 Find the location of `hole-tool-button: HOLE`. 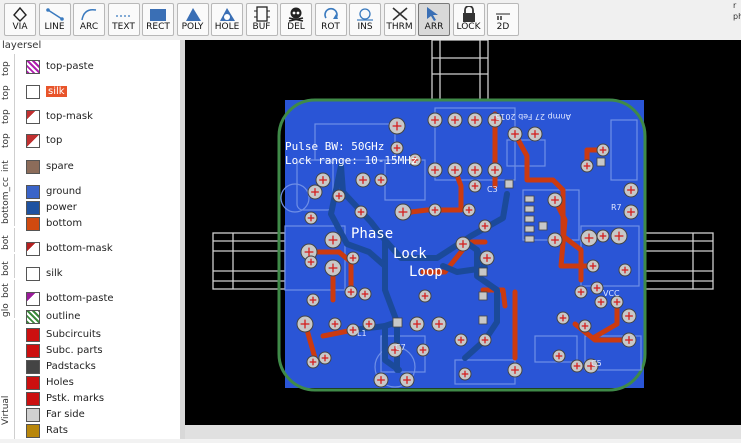

hole-tool-button: HOLE is located at coordinates (227, 19).